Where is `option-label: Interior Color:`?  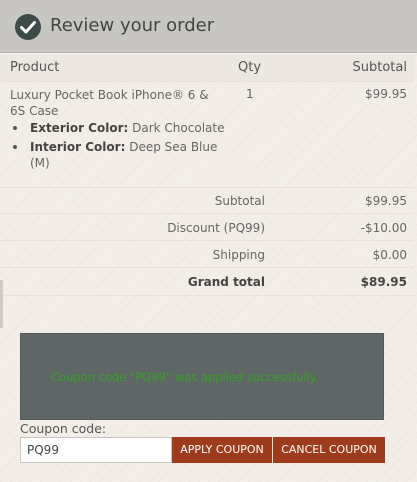 option-label: Interior Color: is located at coordinates (78, 147).